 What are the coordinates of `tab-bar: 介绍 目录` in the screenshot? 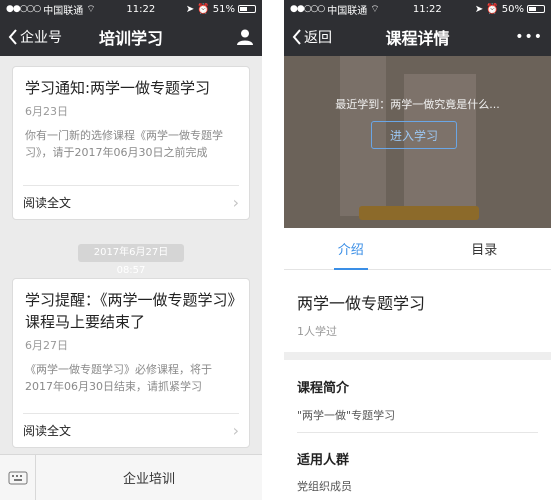 It's located at (417, 249).